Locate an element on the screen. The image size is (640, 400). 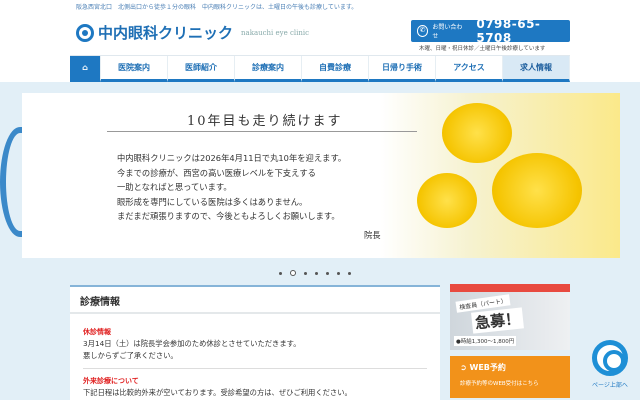
recruit-banner: 検査員（パート） 急募！ ●時給1,300〜1,800円 is located at coordinates (510, 317).